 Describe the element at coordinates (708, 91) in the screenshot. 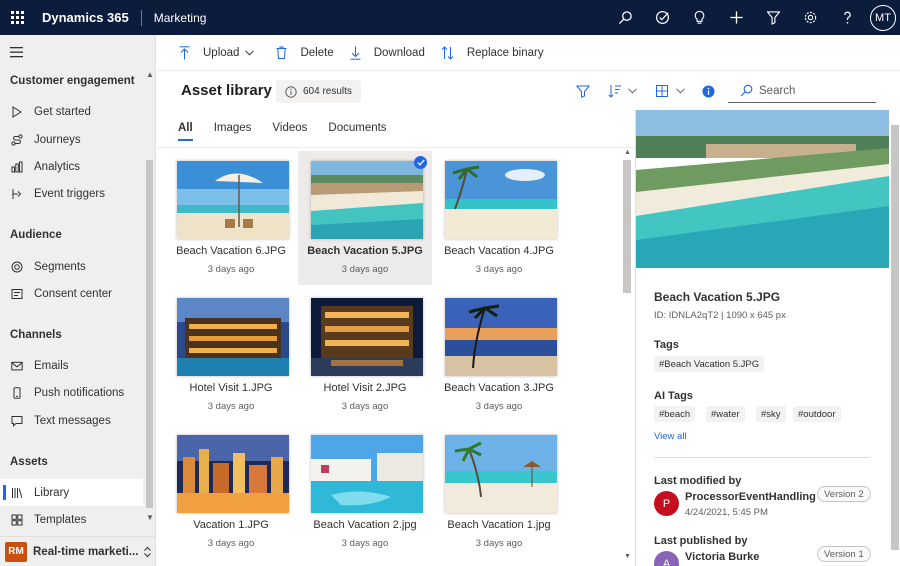

I see `info-button` at that location.